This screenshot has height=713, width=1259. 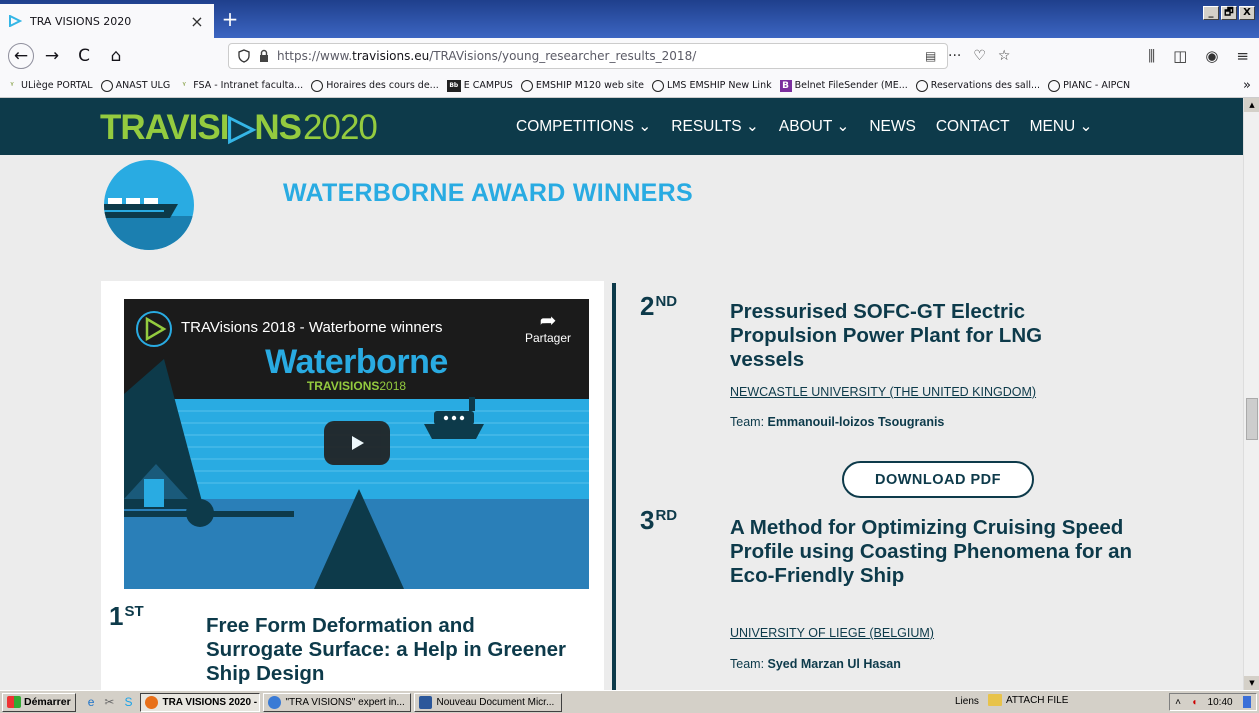 What do you see at coordinates (264, 56) in the screenshot?
I see `lock-icon` at bounding box center [264, 56].